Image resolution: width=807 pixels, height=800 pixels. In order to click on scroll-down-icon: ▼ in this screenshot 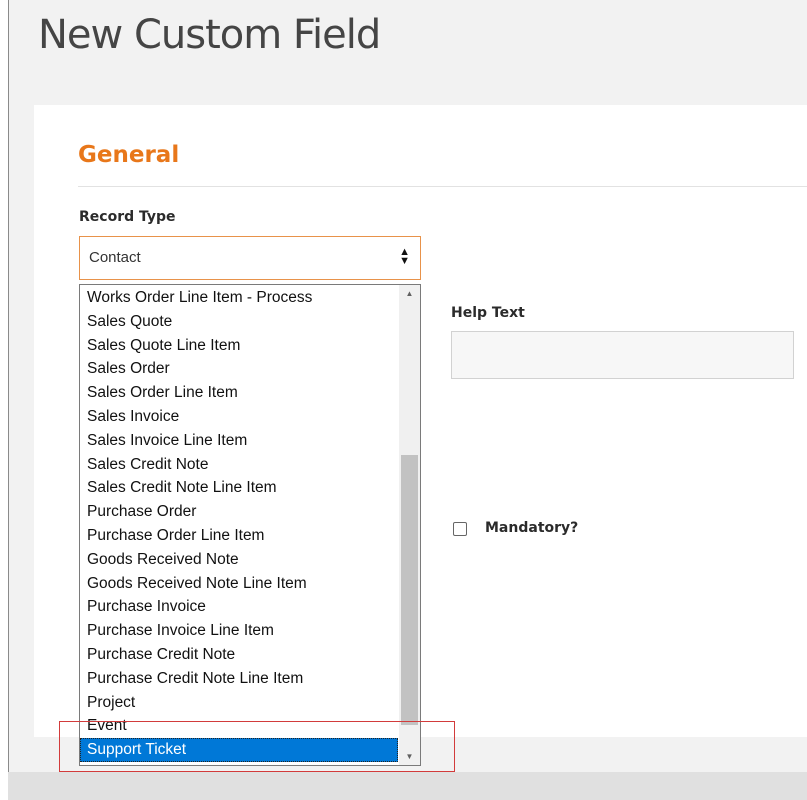, I will do `click(409, 756)`.